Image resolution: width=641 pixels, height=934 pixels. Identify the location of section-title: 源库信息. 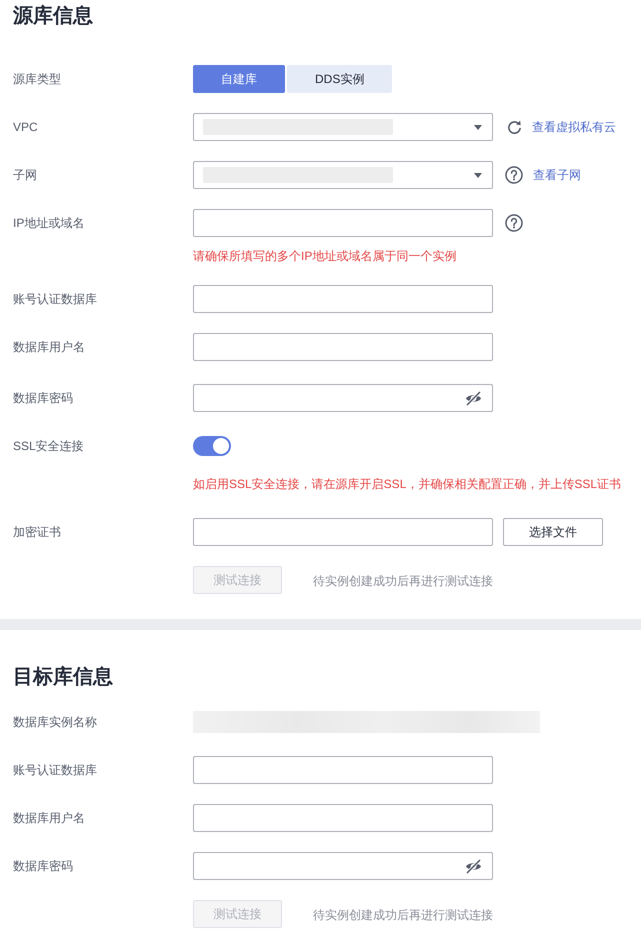
(53, 16).